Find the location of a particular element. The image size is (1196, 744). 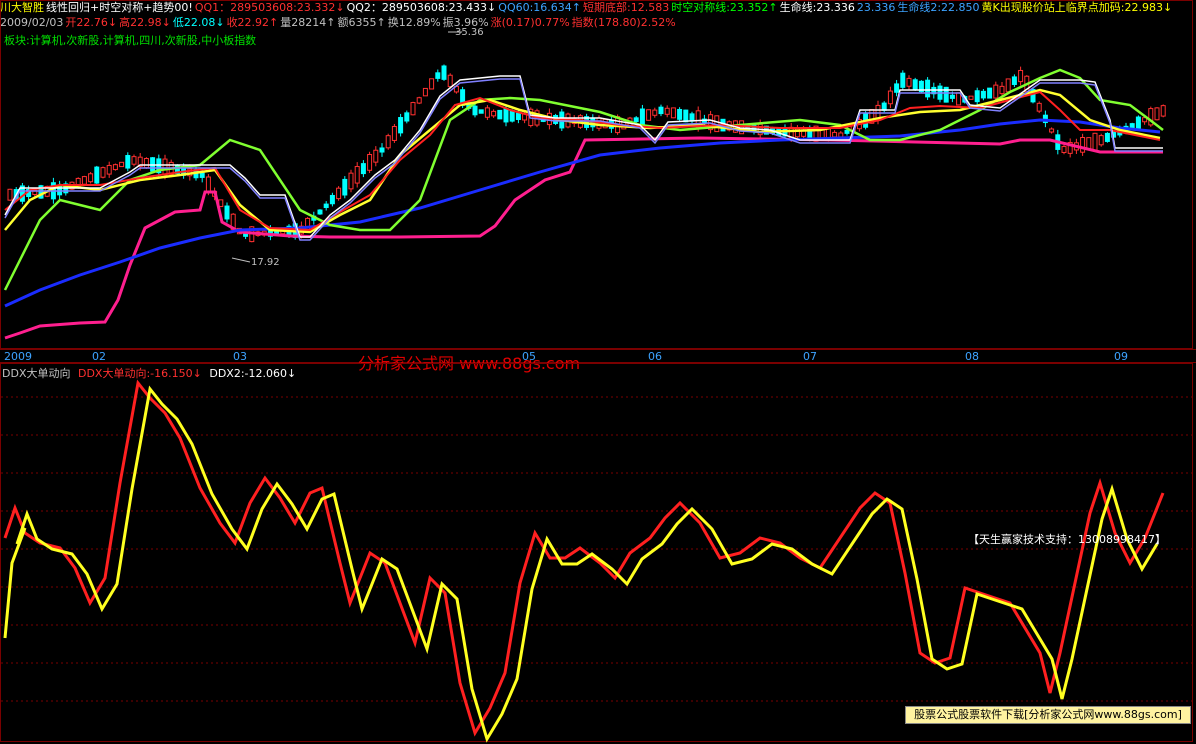

axis-label-08: 08 is located at coordinates (972, 356).